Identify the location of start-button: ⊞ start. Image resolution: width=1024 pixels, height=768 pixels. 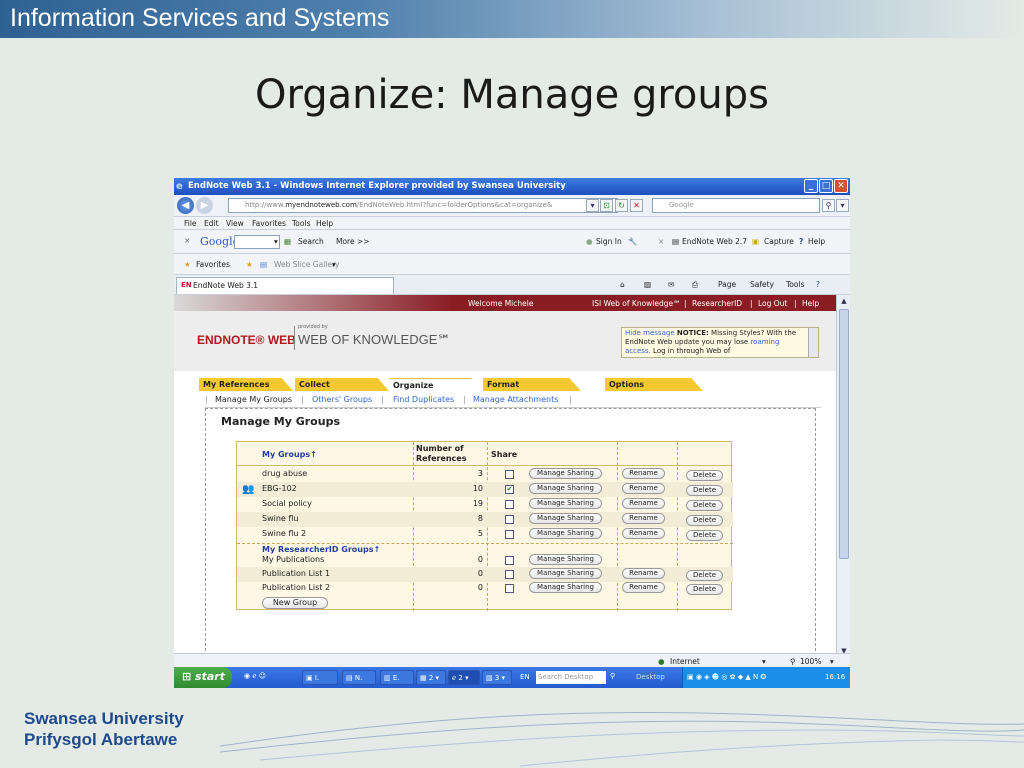
(203, 677).